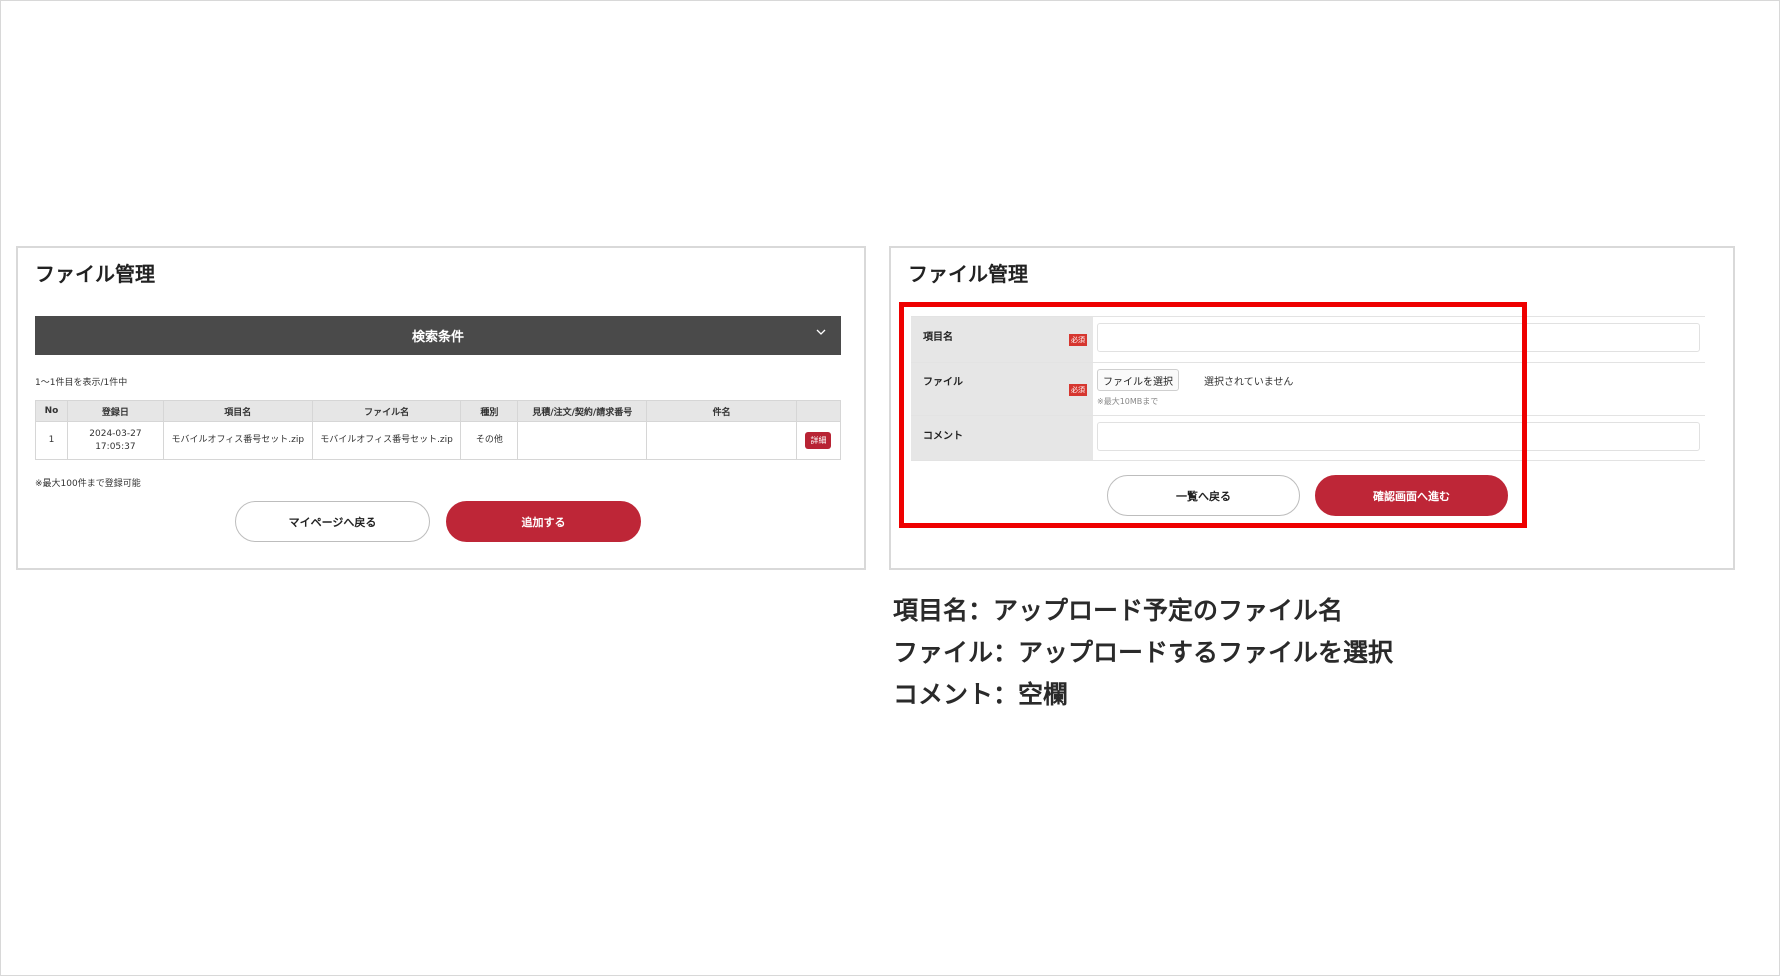 The height and width of the screenshot is (976, 1780). What do you see at coordinates (489, 440) in the screenshot?
I see `cell-type: その他` at bounding box center [489, 440].